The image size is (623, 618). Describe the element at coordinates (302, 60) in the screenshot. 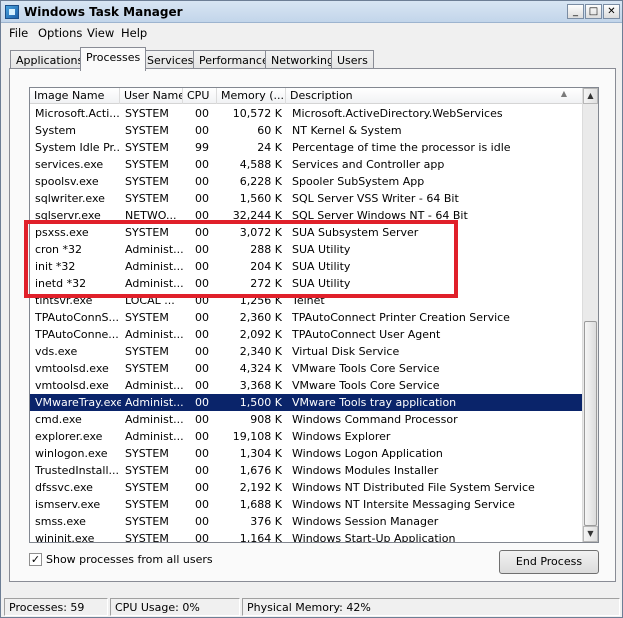

I see `tab-networking: Networking` at that location.